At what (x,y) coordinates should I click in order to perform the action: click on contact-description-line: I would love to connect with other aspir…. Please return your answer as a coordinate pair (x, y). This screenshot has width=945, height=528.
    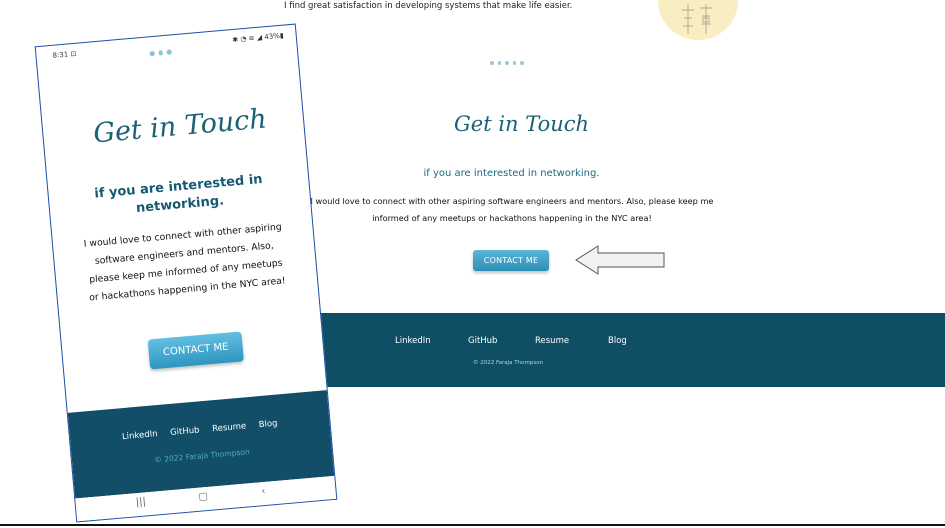
    Looking at the image, I should click on (512, 201).